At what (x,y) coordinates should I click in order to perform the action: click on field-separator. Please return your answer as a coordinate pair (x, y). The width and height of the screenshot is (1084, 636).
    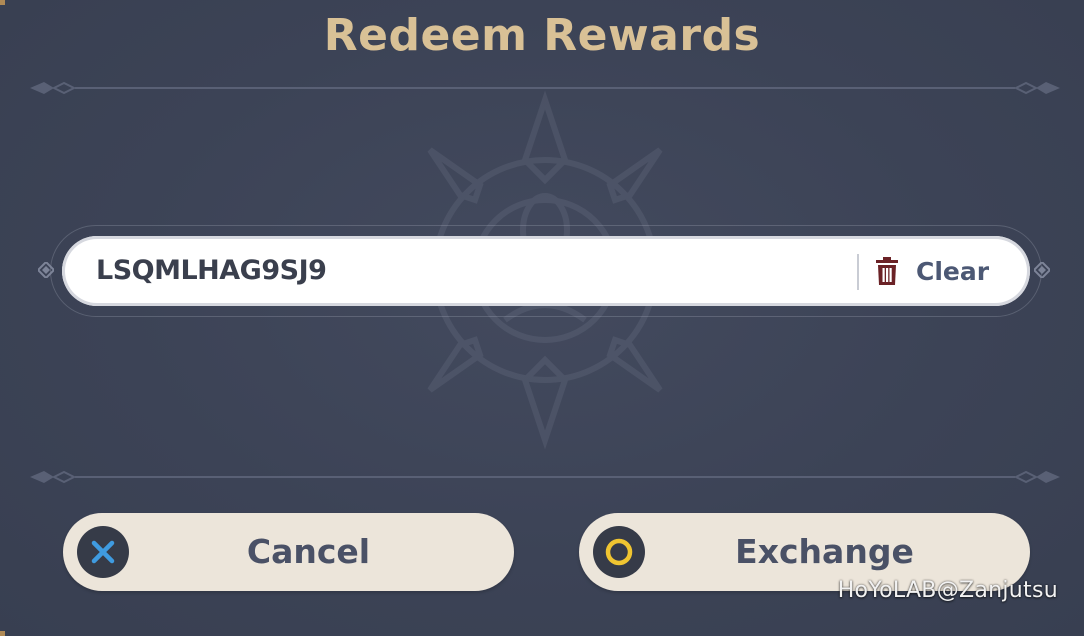
    Looking at the image, I should click on (858, 272).